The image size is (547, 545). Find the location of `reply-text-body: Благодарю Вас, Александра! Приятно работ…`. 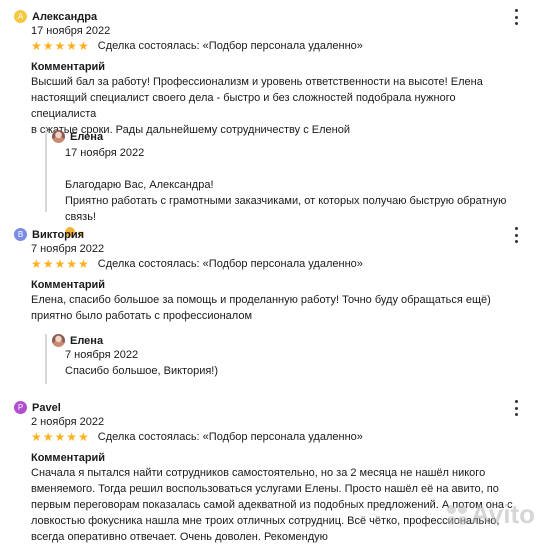

reply-text-body: Благодарю Вас, Александра! Приятно работ… is located at coordinates (286, 201).